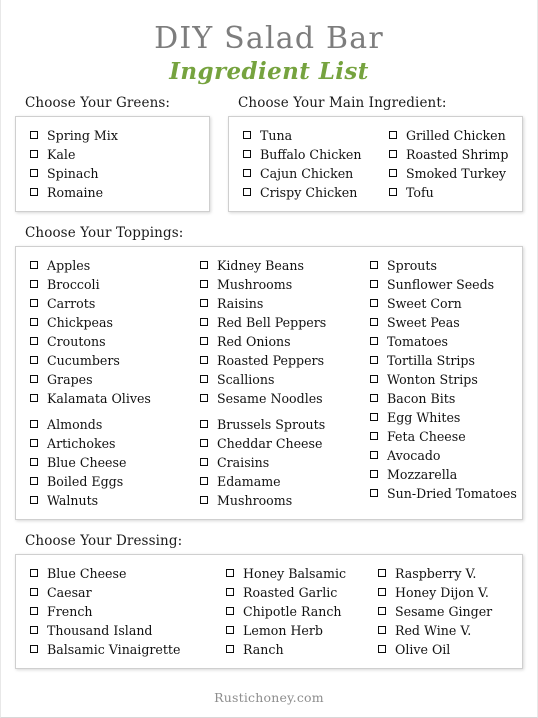  What do you see at coordinates (443, 341) in the screenshot?
I see `checklist-item: Tomatoes` at bounding box center [443, 341].